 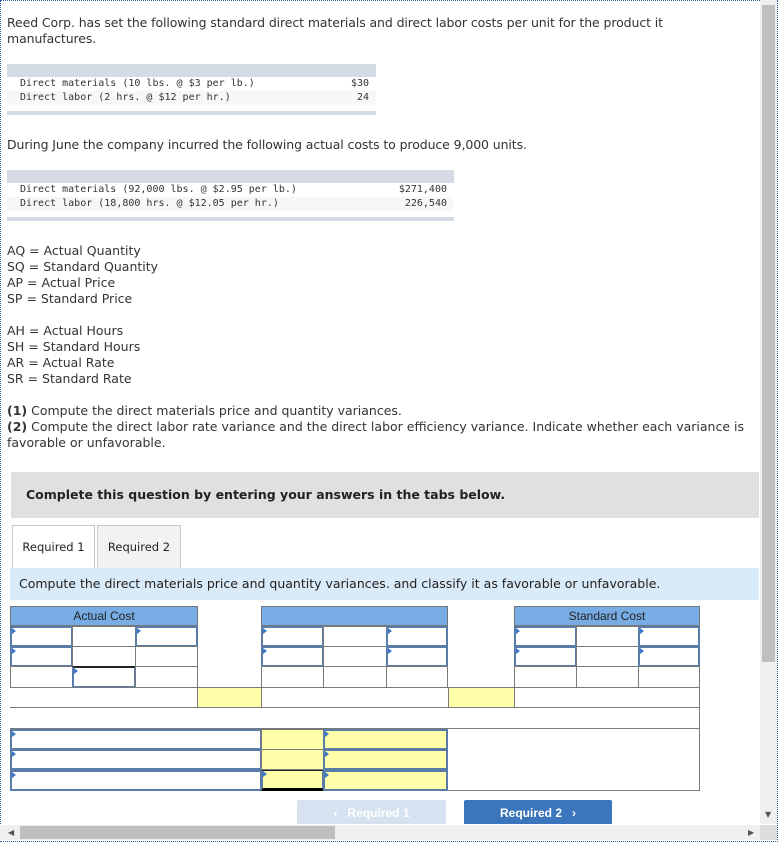 I want to click on header-standard-cost: Standard Cost, so click(x=607, y=616).